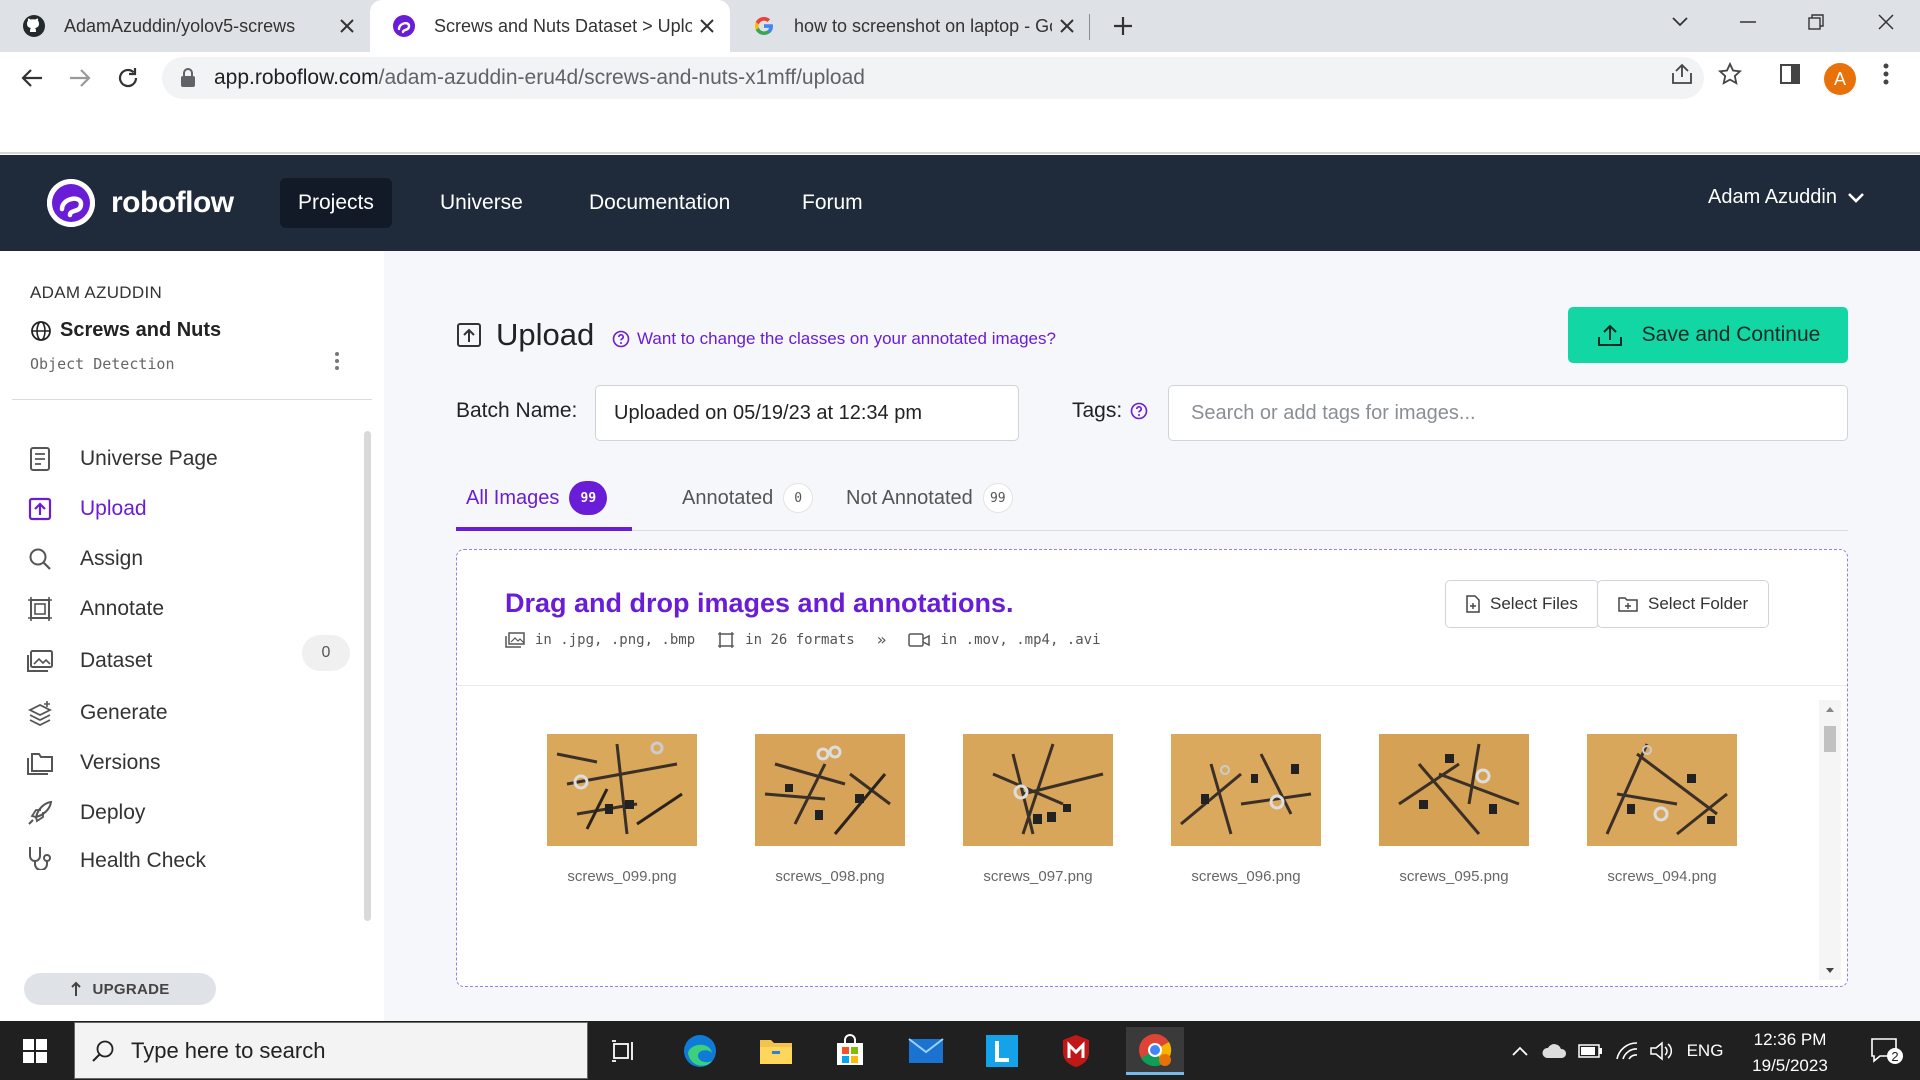  What do you see at coordinates (1662, 876) in the screenshot?
I see `image-filename: screws_094.png` at bounding box center [1662, 876].